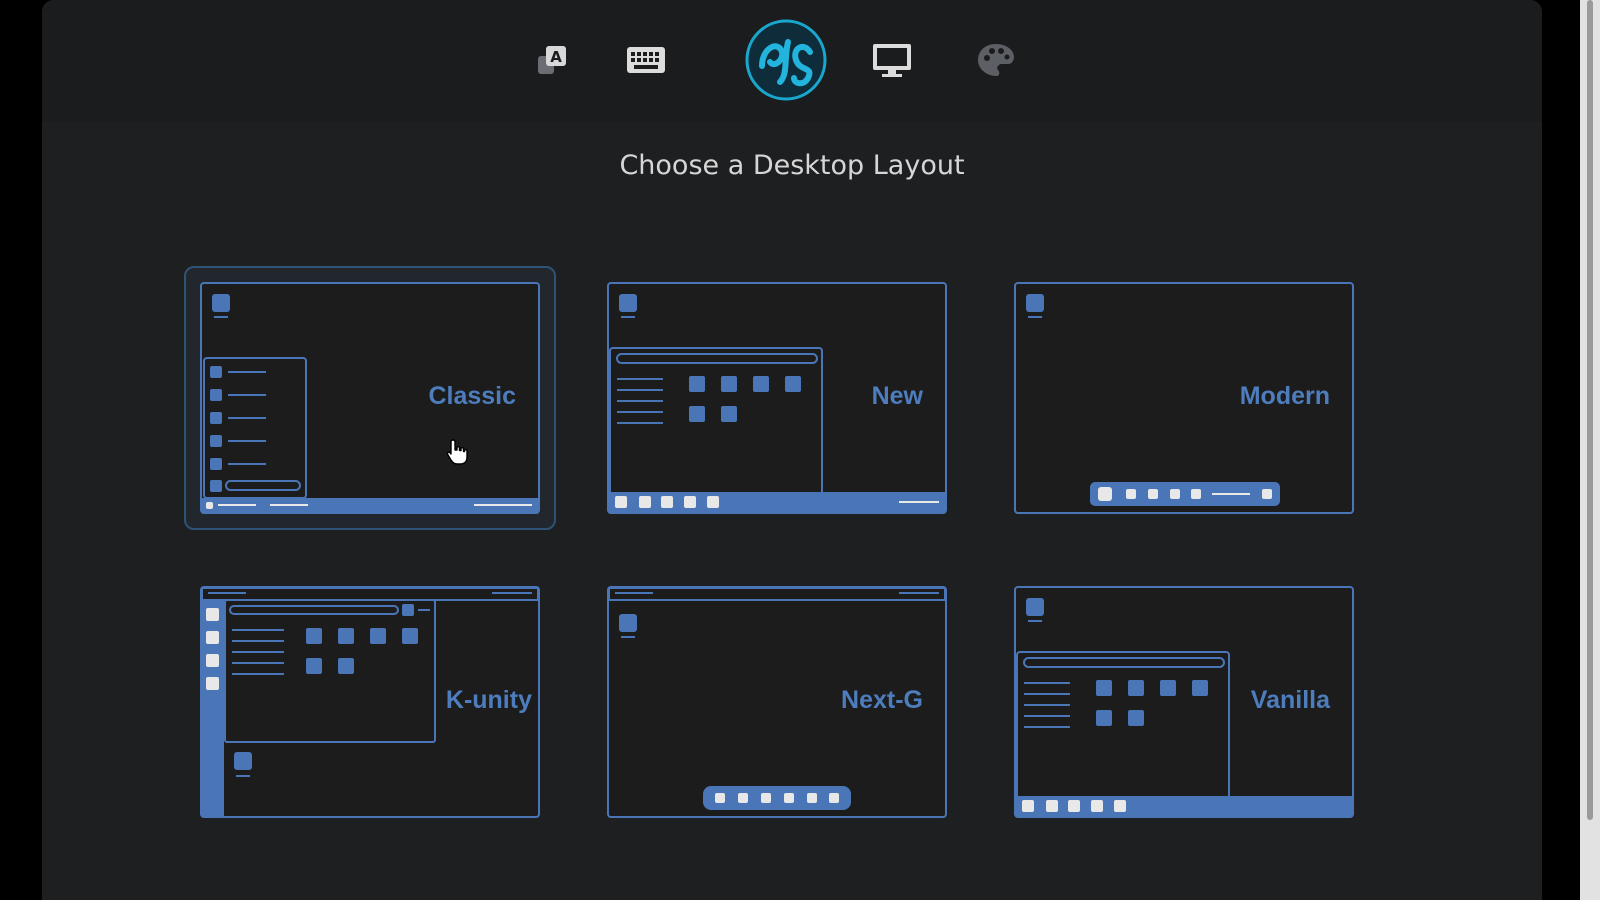  What do you see at coordinates (777, 398) in the screenshot?
I see `layout-card-new: New` at bounding box center [777, 398].